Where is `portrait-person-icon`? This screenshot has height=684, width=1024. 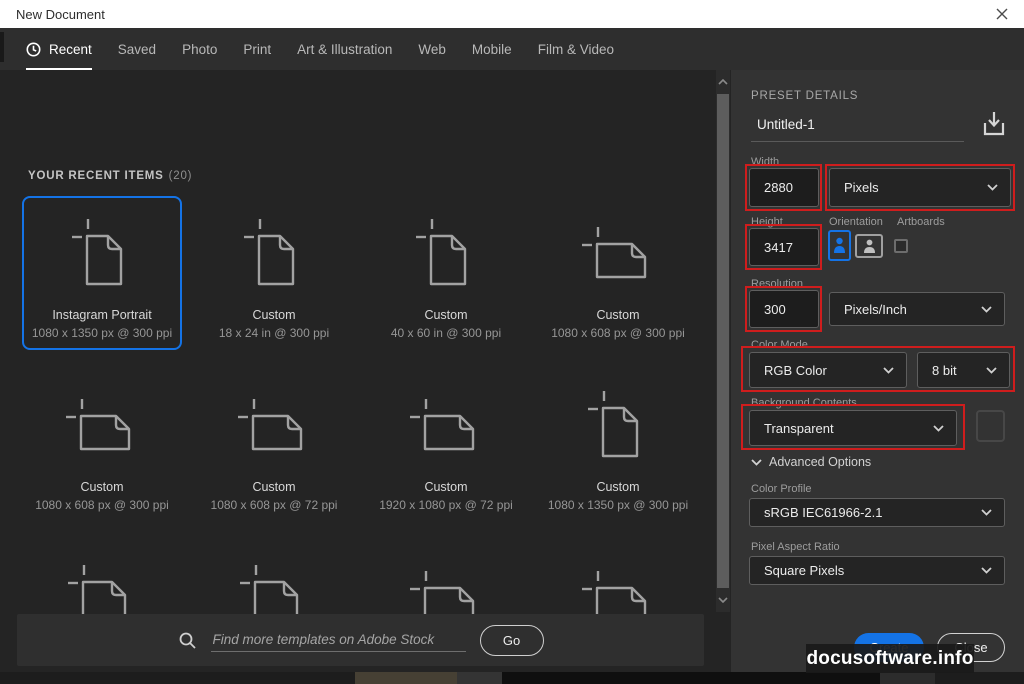 portrait-person-icon is located at coordinates (839, 245).